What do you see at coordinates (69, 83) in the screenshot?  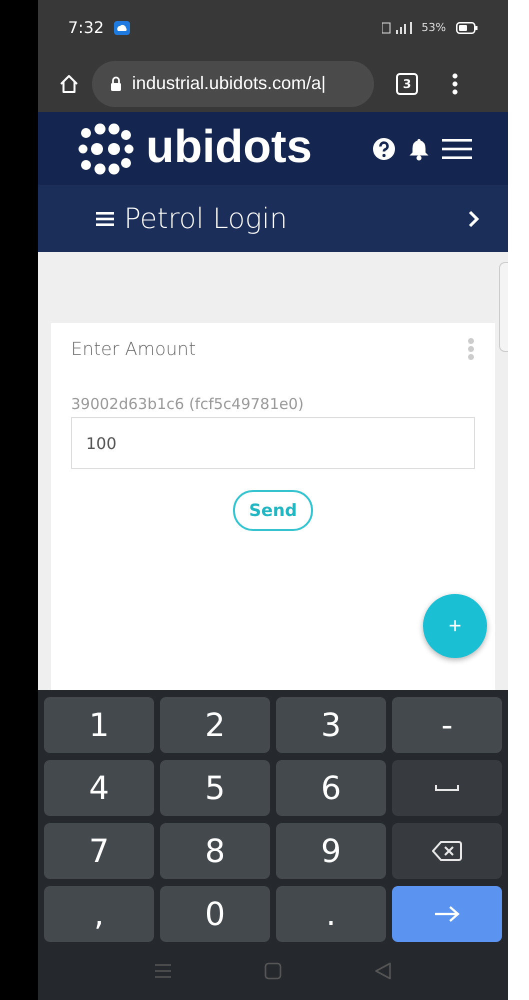 I see `home-icon` at bounding box center [69, 83].